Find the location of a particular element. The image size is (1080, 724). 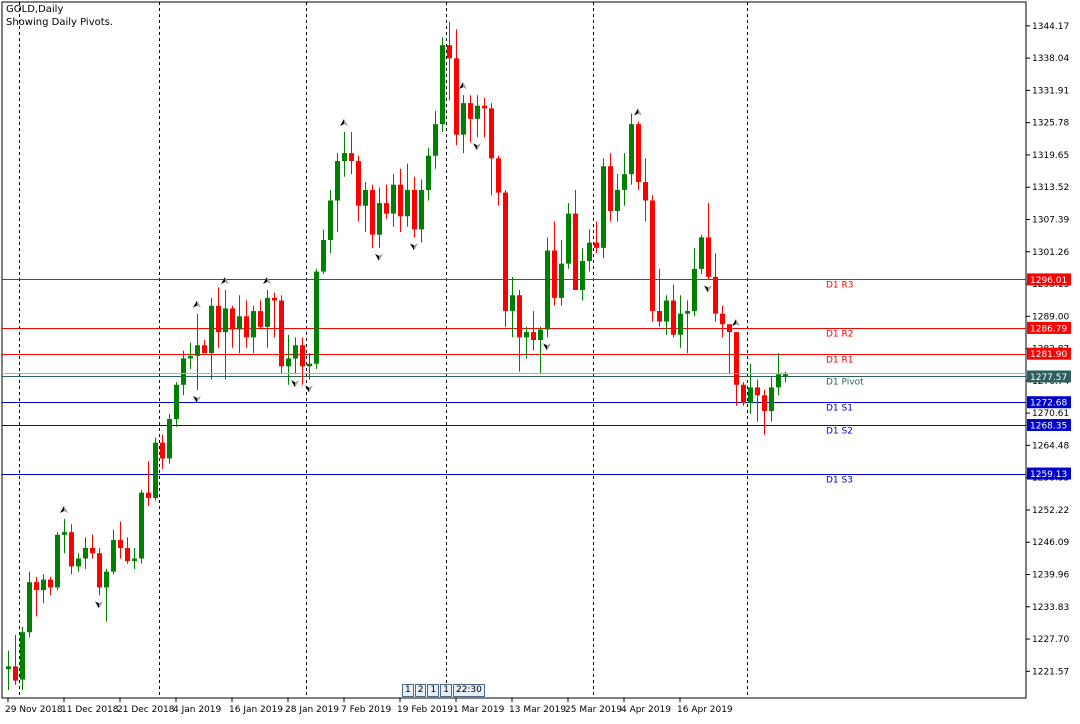

tab-4: 1 is located at coordinates (446, 690).